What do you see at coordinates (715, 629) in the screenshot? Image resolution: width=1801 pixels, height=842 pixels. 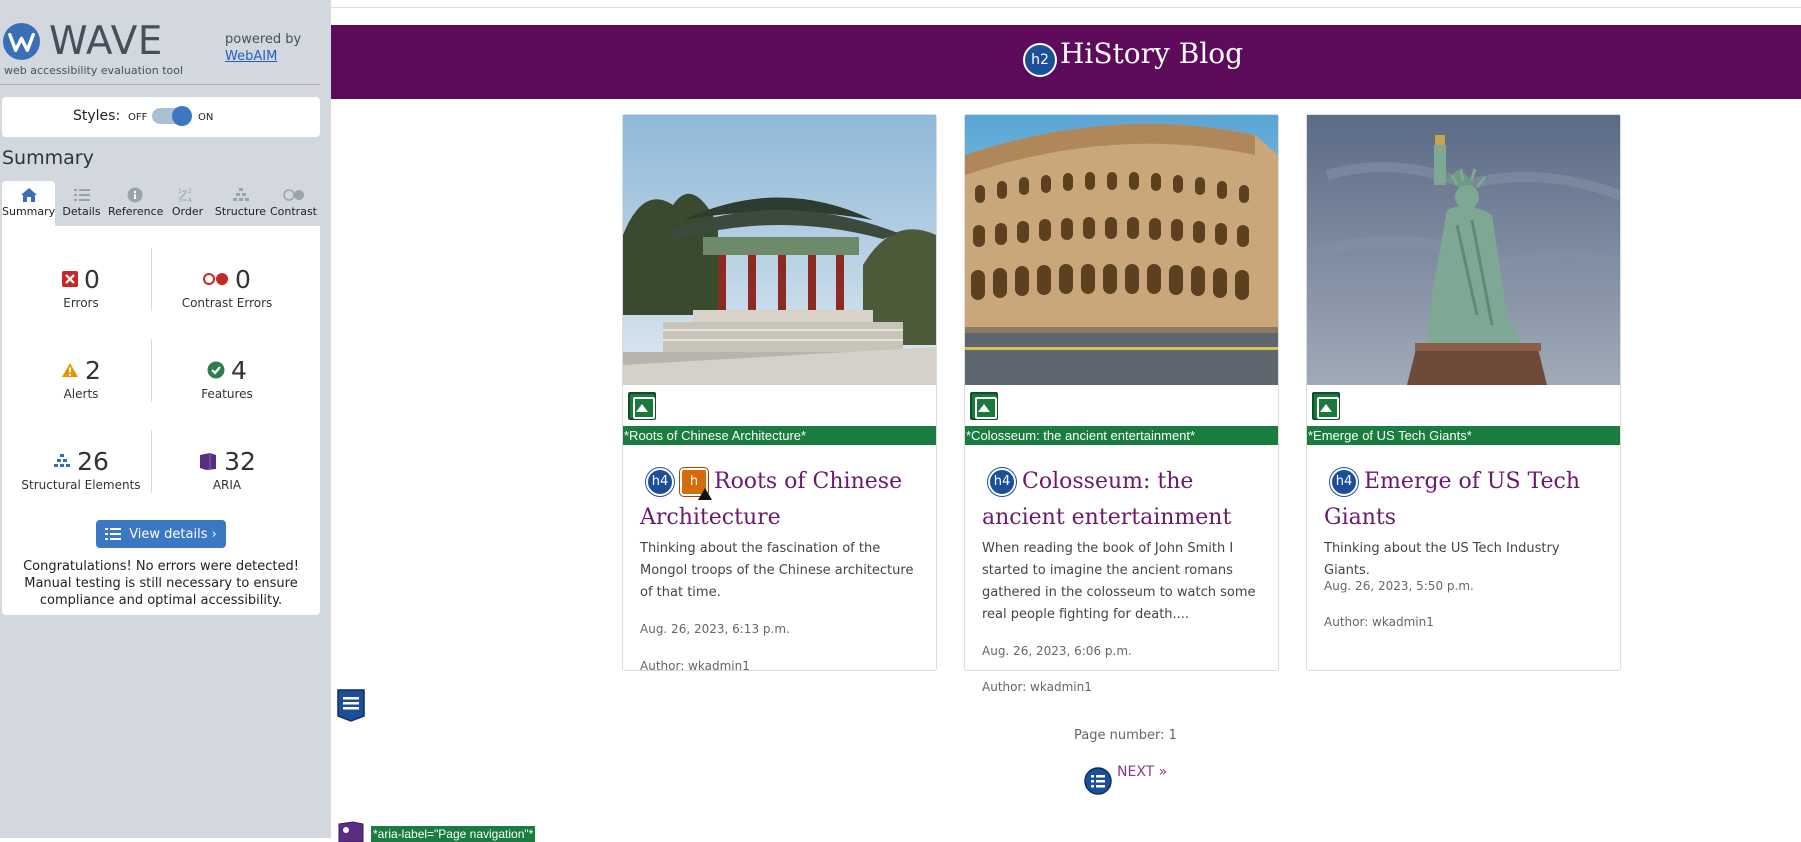 I see `card-date: Aug. 26, 2023, 6:13 p.m.` at bounding box center [715, 629].